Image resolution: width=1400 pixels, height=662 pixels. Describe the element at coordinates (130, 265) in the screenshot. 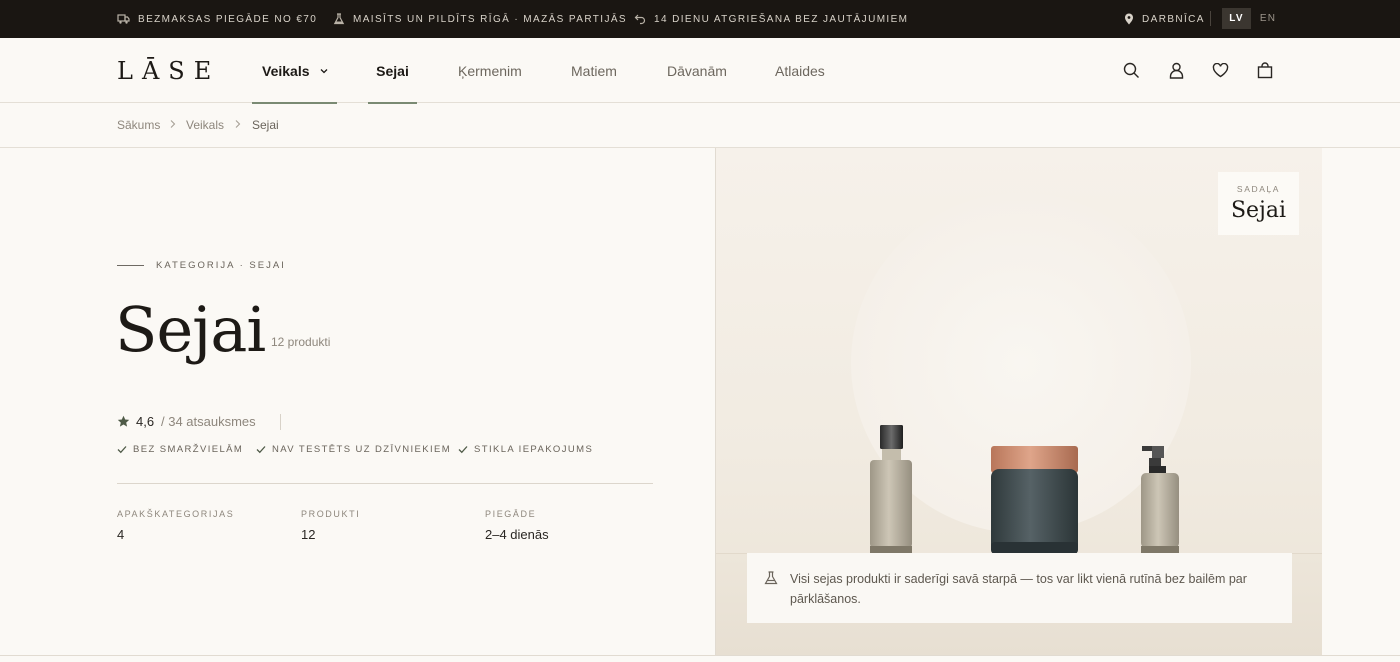

I see `eyebrow-line` at that location.